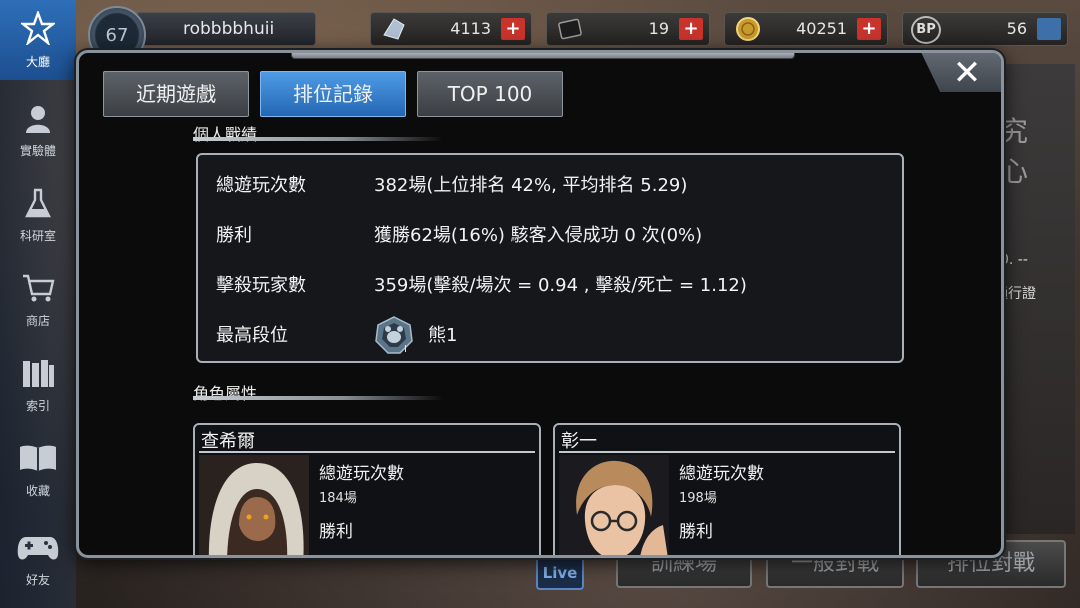 The height and width of the screenshot is (608, 1080). Describe the element at coordinates (560, 285) in the screenshot. I see `stat-value: 359場(擊殺/場次 = 0.94 , 擊殺/死亡 = 1.12)` at that location.